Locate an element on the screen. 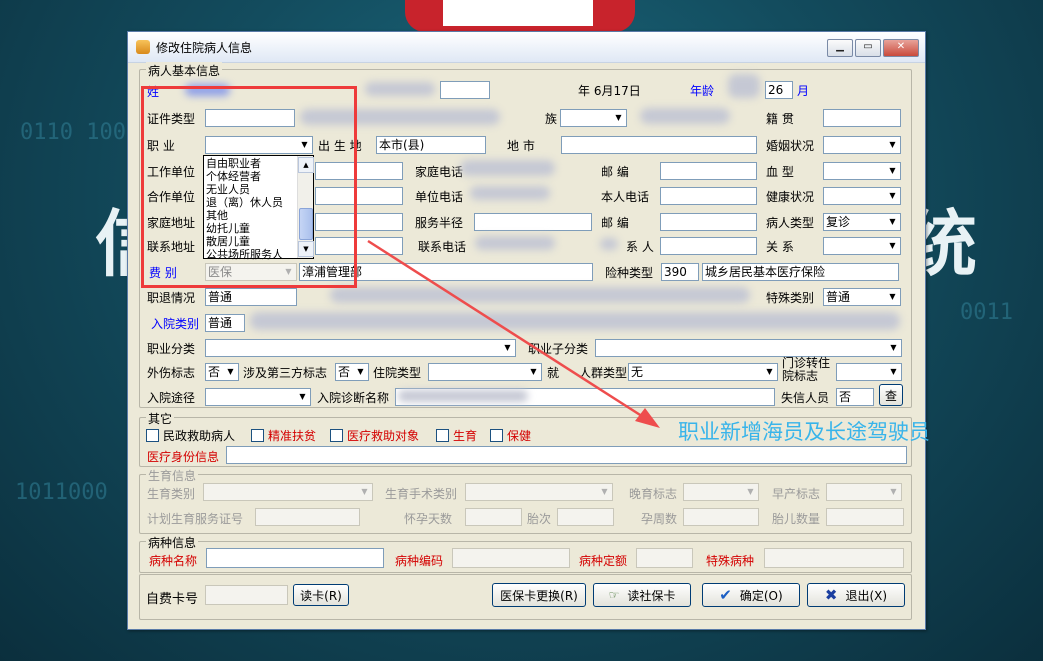 The image size is (1043, 661). annotation-text: 职业新增海员及长途驾驶员 is located at coordinates (804, 432).